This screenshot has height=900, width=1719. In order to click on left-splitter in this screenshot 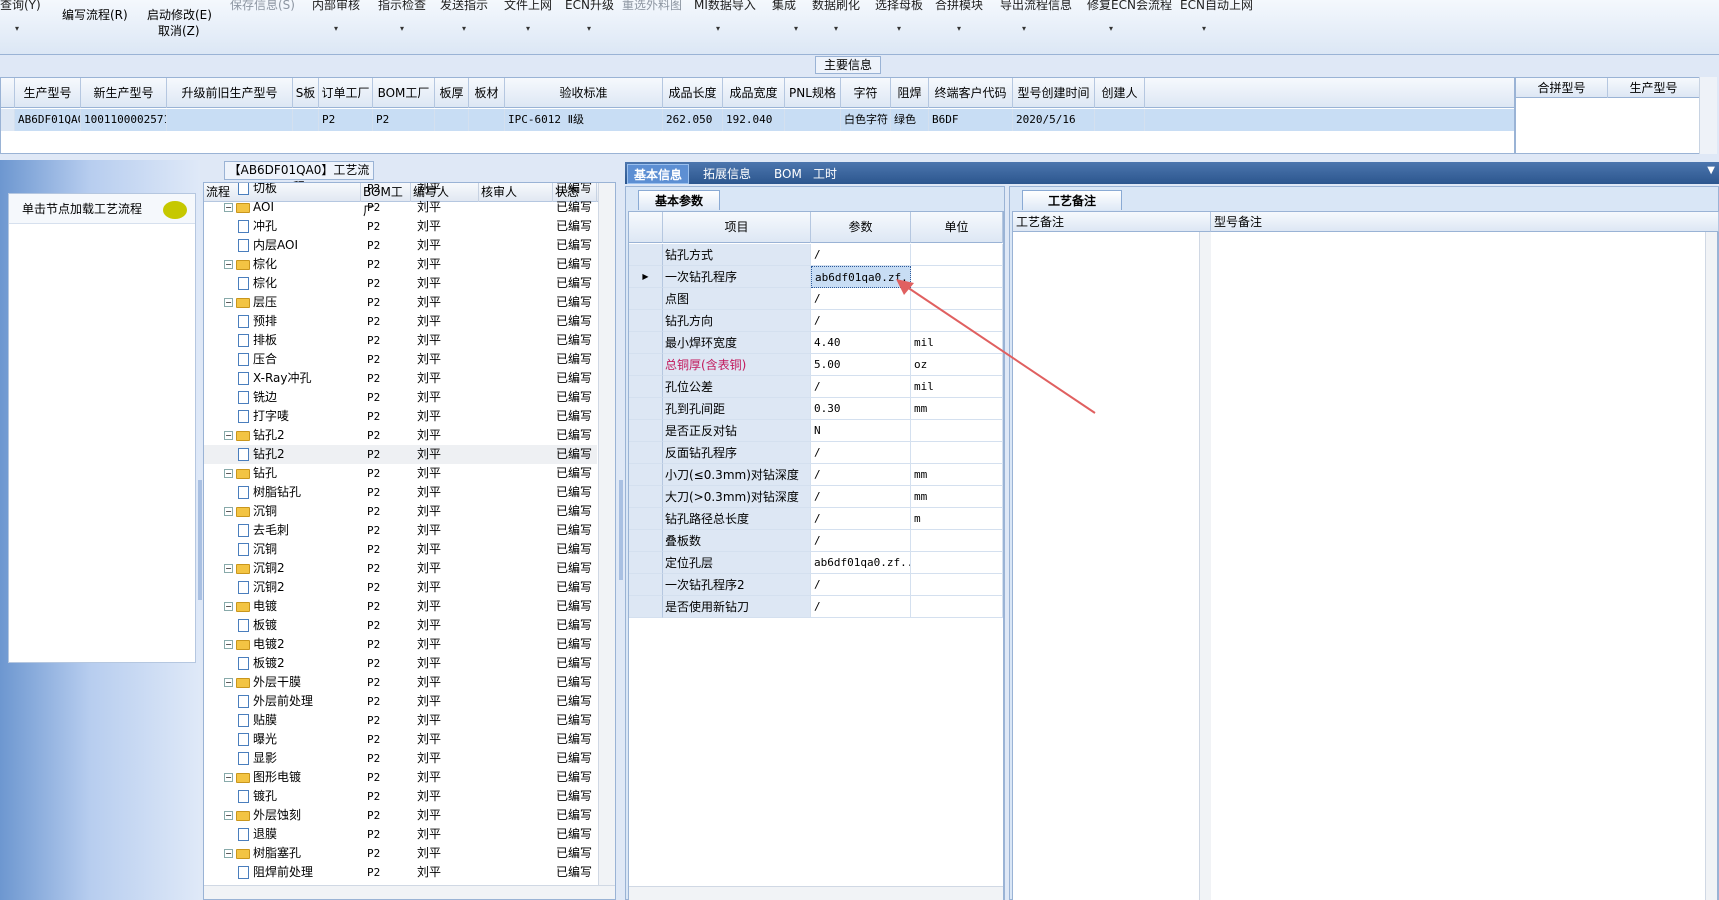, I will do `click(200, 540)`.